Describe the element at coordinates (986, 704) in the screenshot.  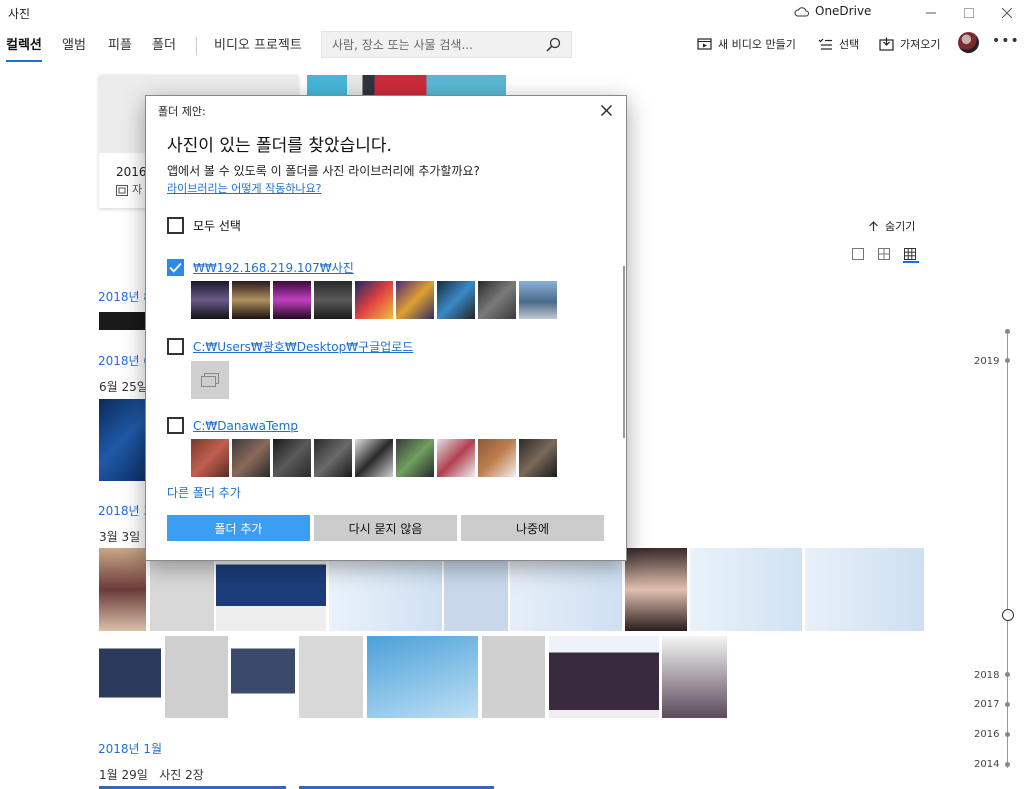
I see `timeline-year: 2017` at that location.